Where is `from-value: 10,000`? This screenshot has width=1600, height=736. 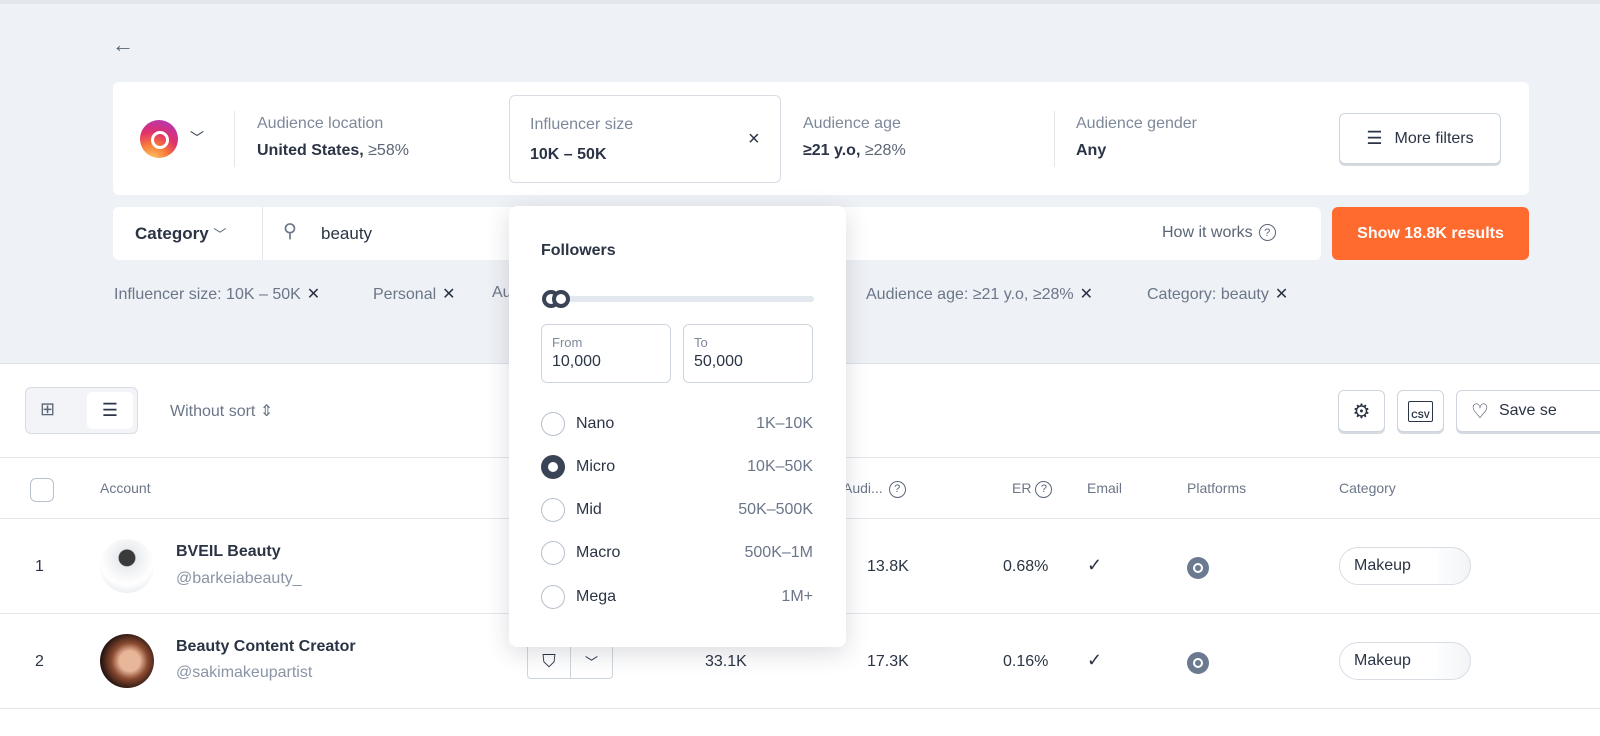
from-value: 10,000 is located at coordinates (576, 361).